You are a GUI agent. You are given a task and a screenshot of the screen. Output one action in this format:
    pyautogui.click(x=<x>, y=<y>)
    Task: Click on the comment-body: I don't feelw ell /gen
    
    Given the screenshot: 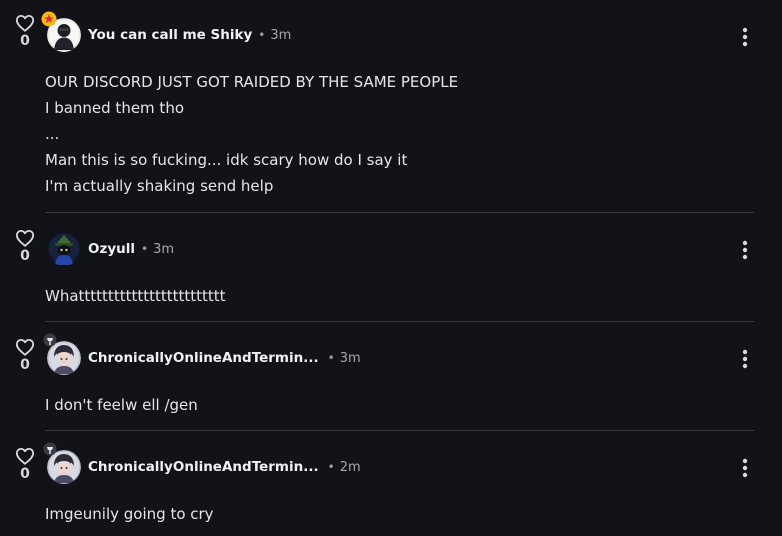 What is the action you would take?
    pyautogui.click(x=121, y=405)
    